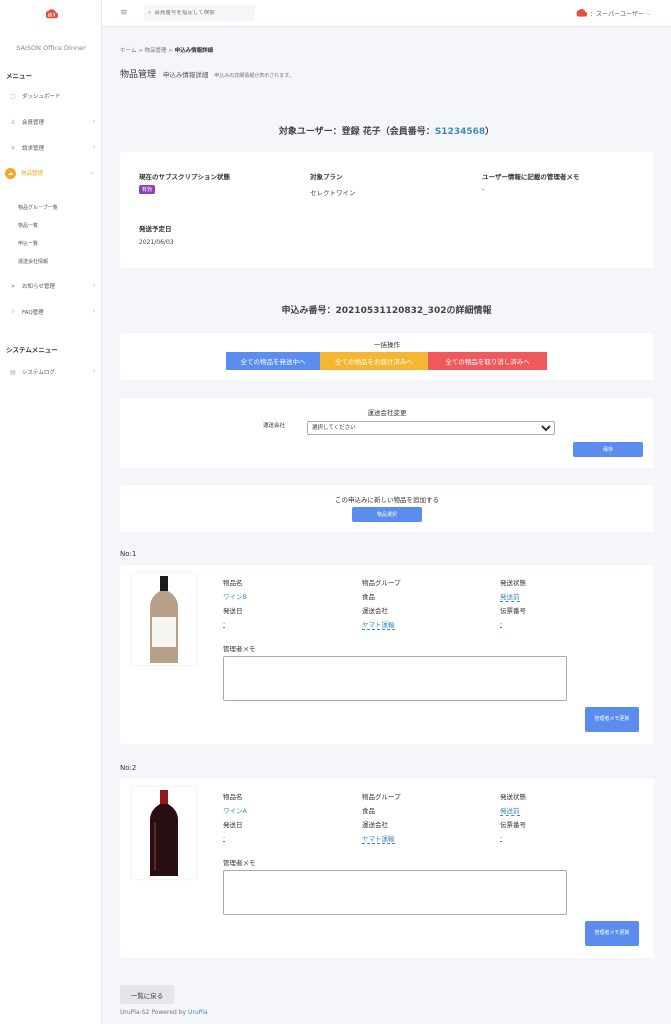 The width and height of the screenshot is (671, 1024). Describe the element at coordinates (431, 428) in the screenshot. I see `carrier-select: 選択してください` at that location.